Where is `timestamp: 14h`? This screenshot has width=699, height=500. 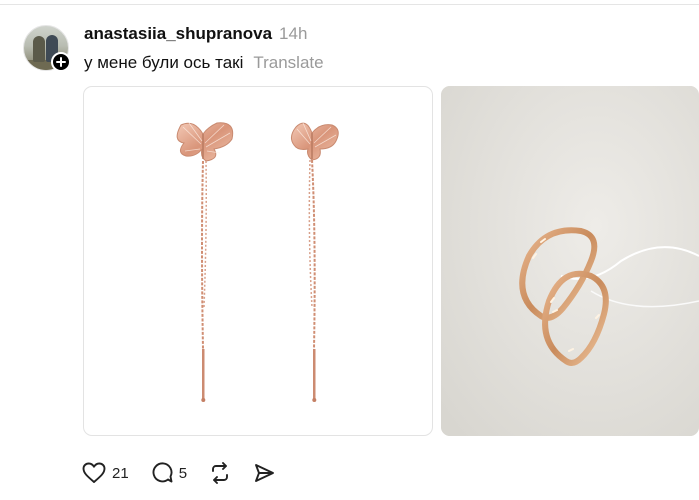 timestamp: 14h is located at coordinates (293, 34).